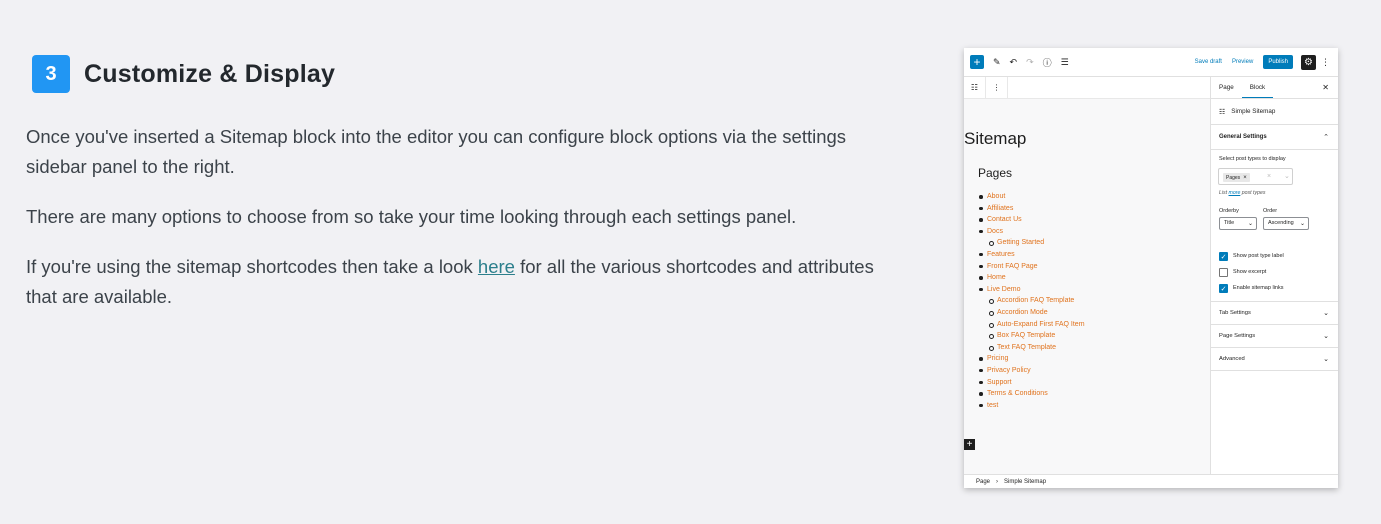 This screenshot has width=1381, height=524. I want to click on checkbox-label: Show excerpt, so click(1250, 272).